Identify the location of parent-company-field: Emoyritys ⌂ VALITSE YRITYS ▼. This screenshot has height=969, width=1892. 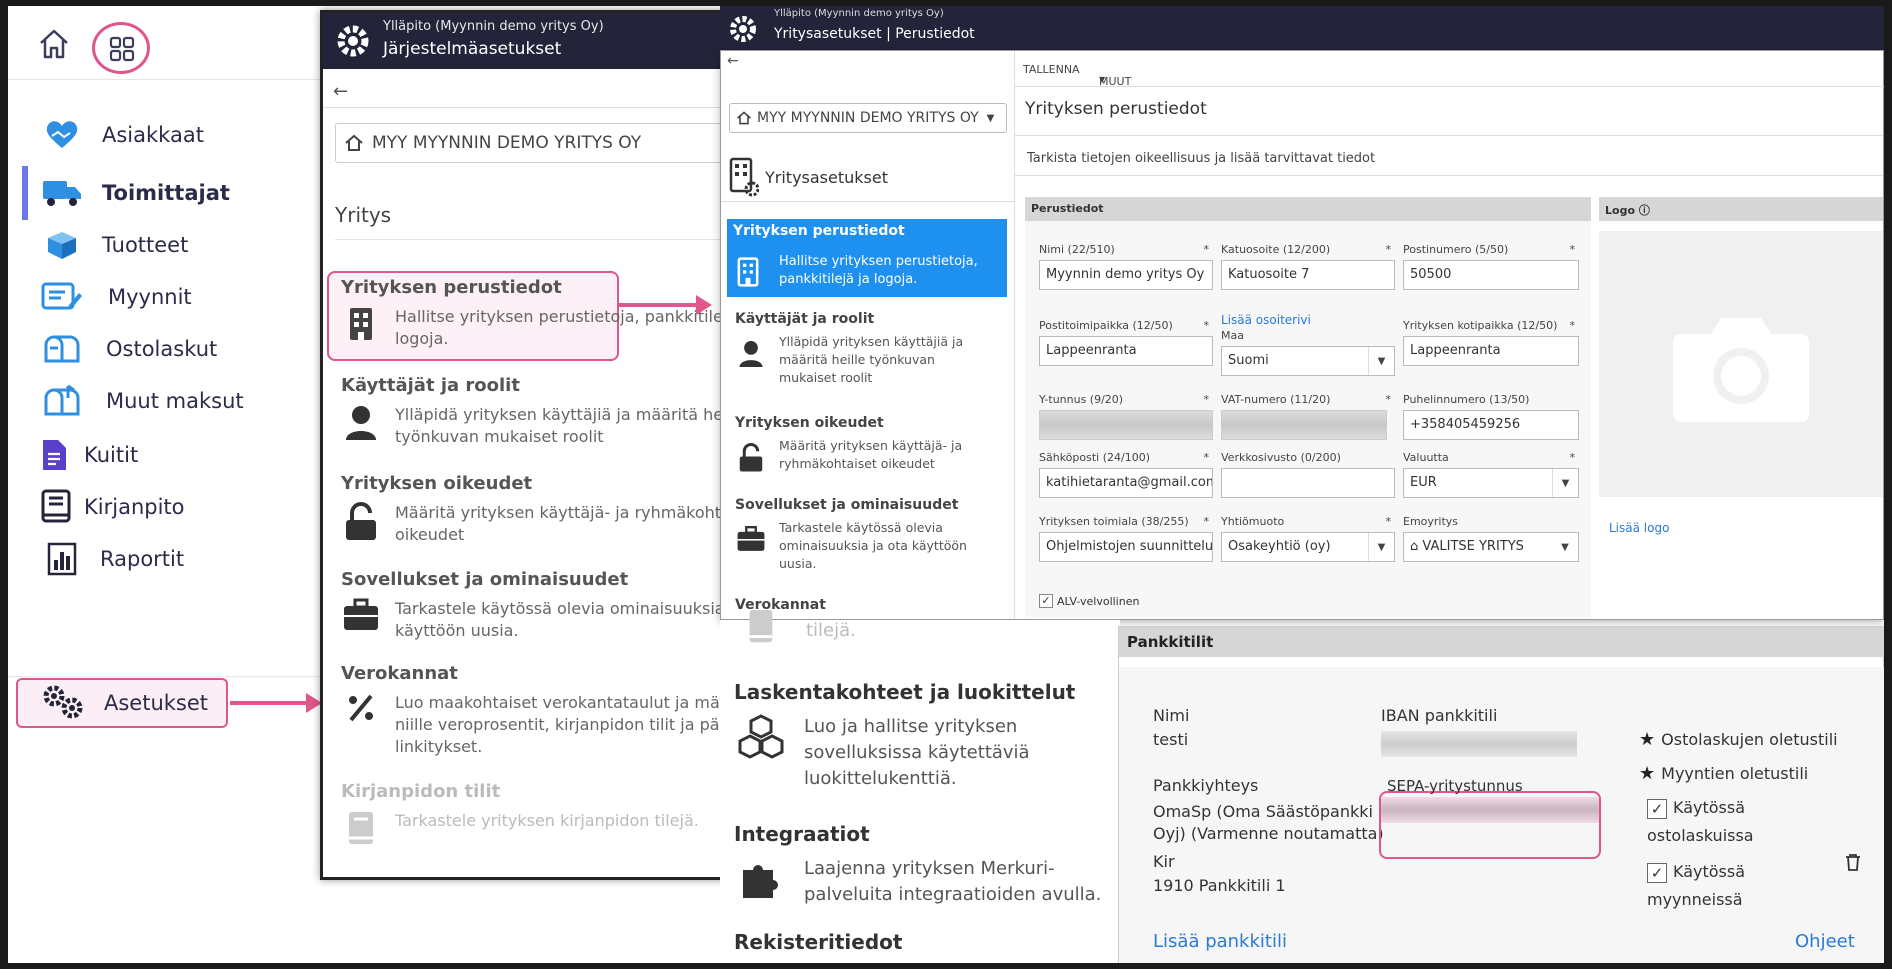
(1491, 538).